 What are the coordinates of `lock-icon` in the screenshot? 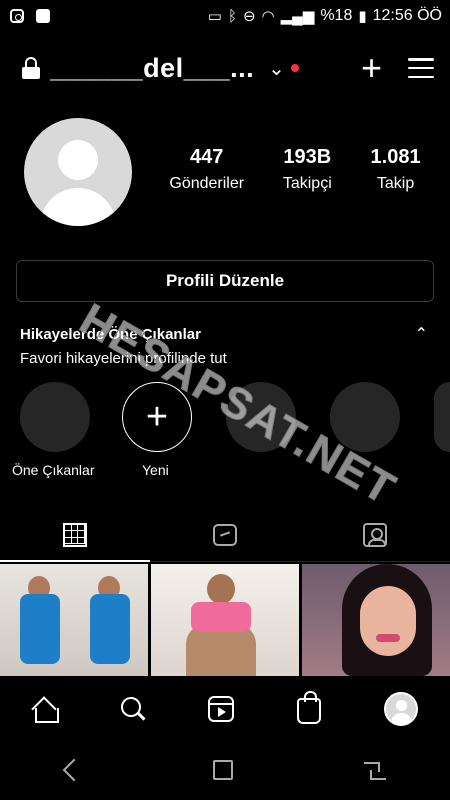 It's located at (31, 68).